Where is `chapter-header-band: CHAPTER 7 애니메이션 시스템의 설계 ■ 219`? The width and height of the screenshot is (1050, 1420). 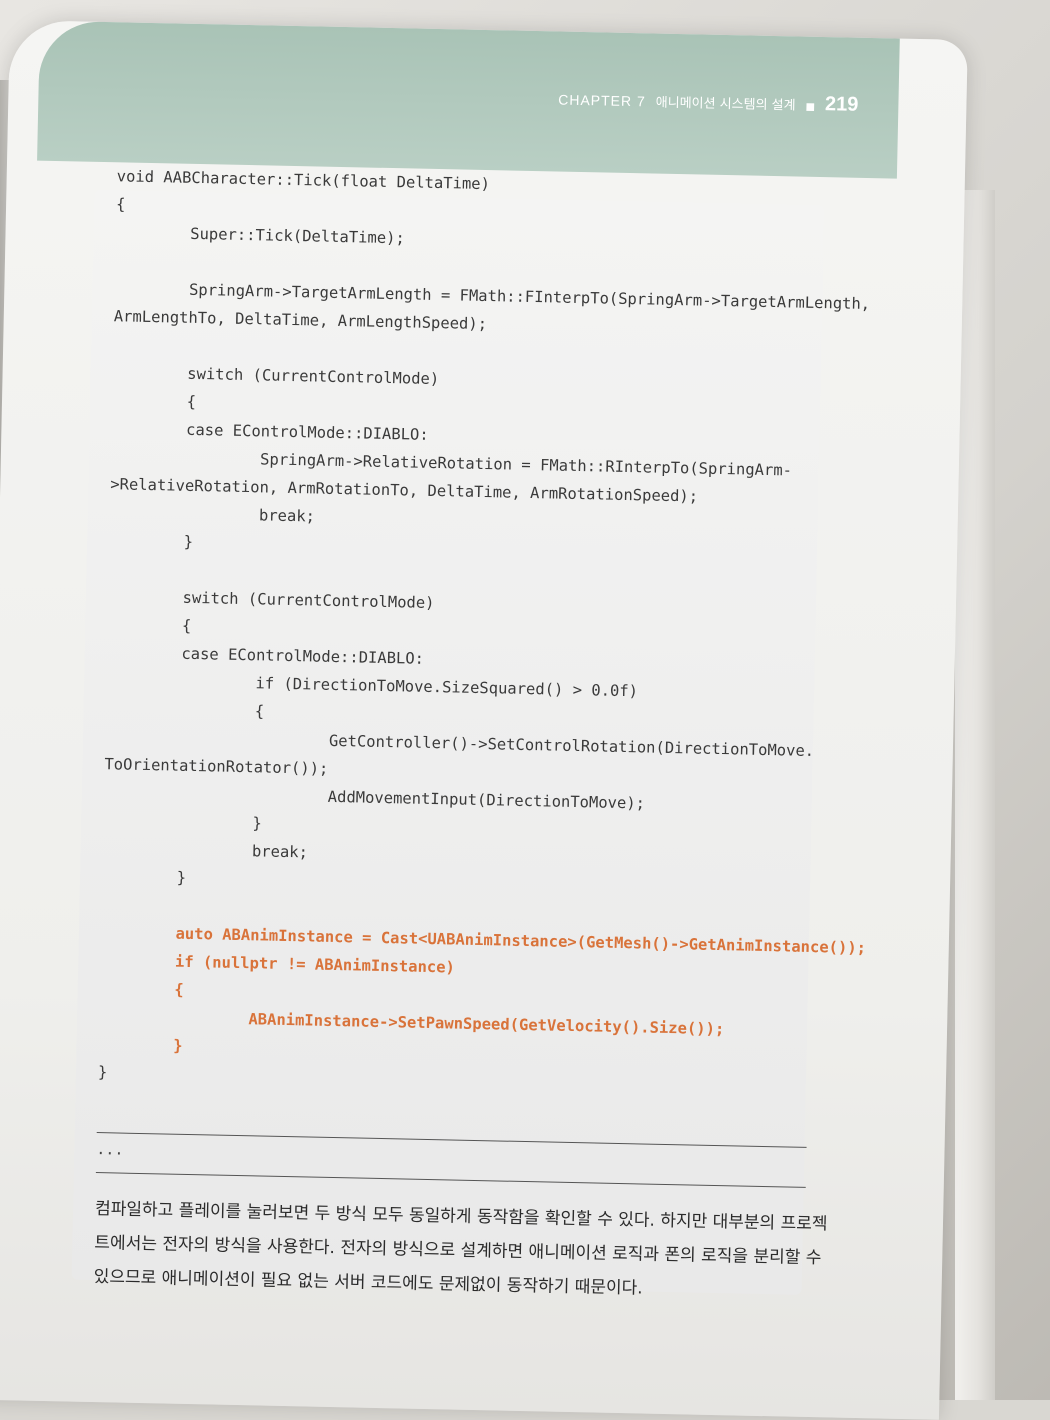 chapter-header-band: CHAPTER 7 애니메이션 시스템의 설계 ■ 219 is located at coordinates (468, 99).